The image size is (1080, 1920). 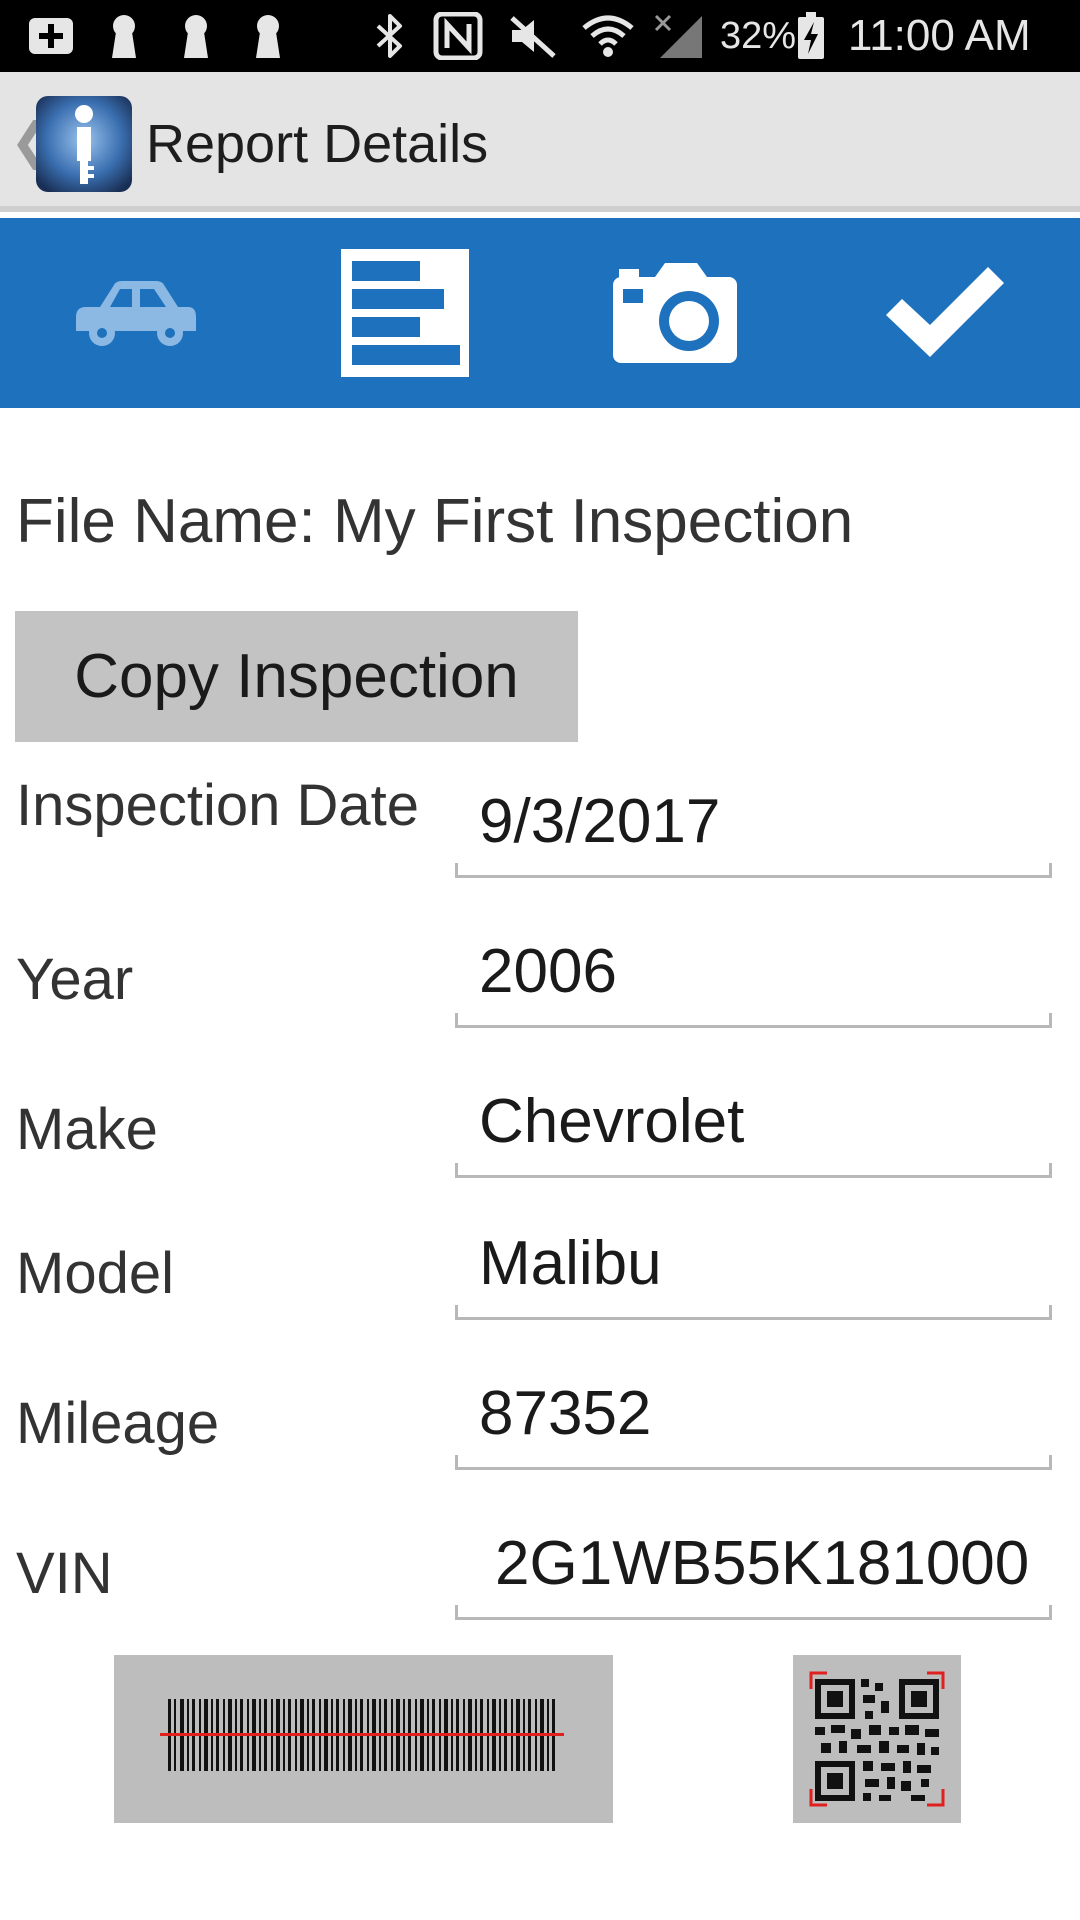 What do you see at coordinates (118, 1423) in the screenshot?
I see `field-label-mileage: Mileage` at bounding box center [118, 1423].